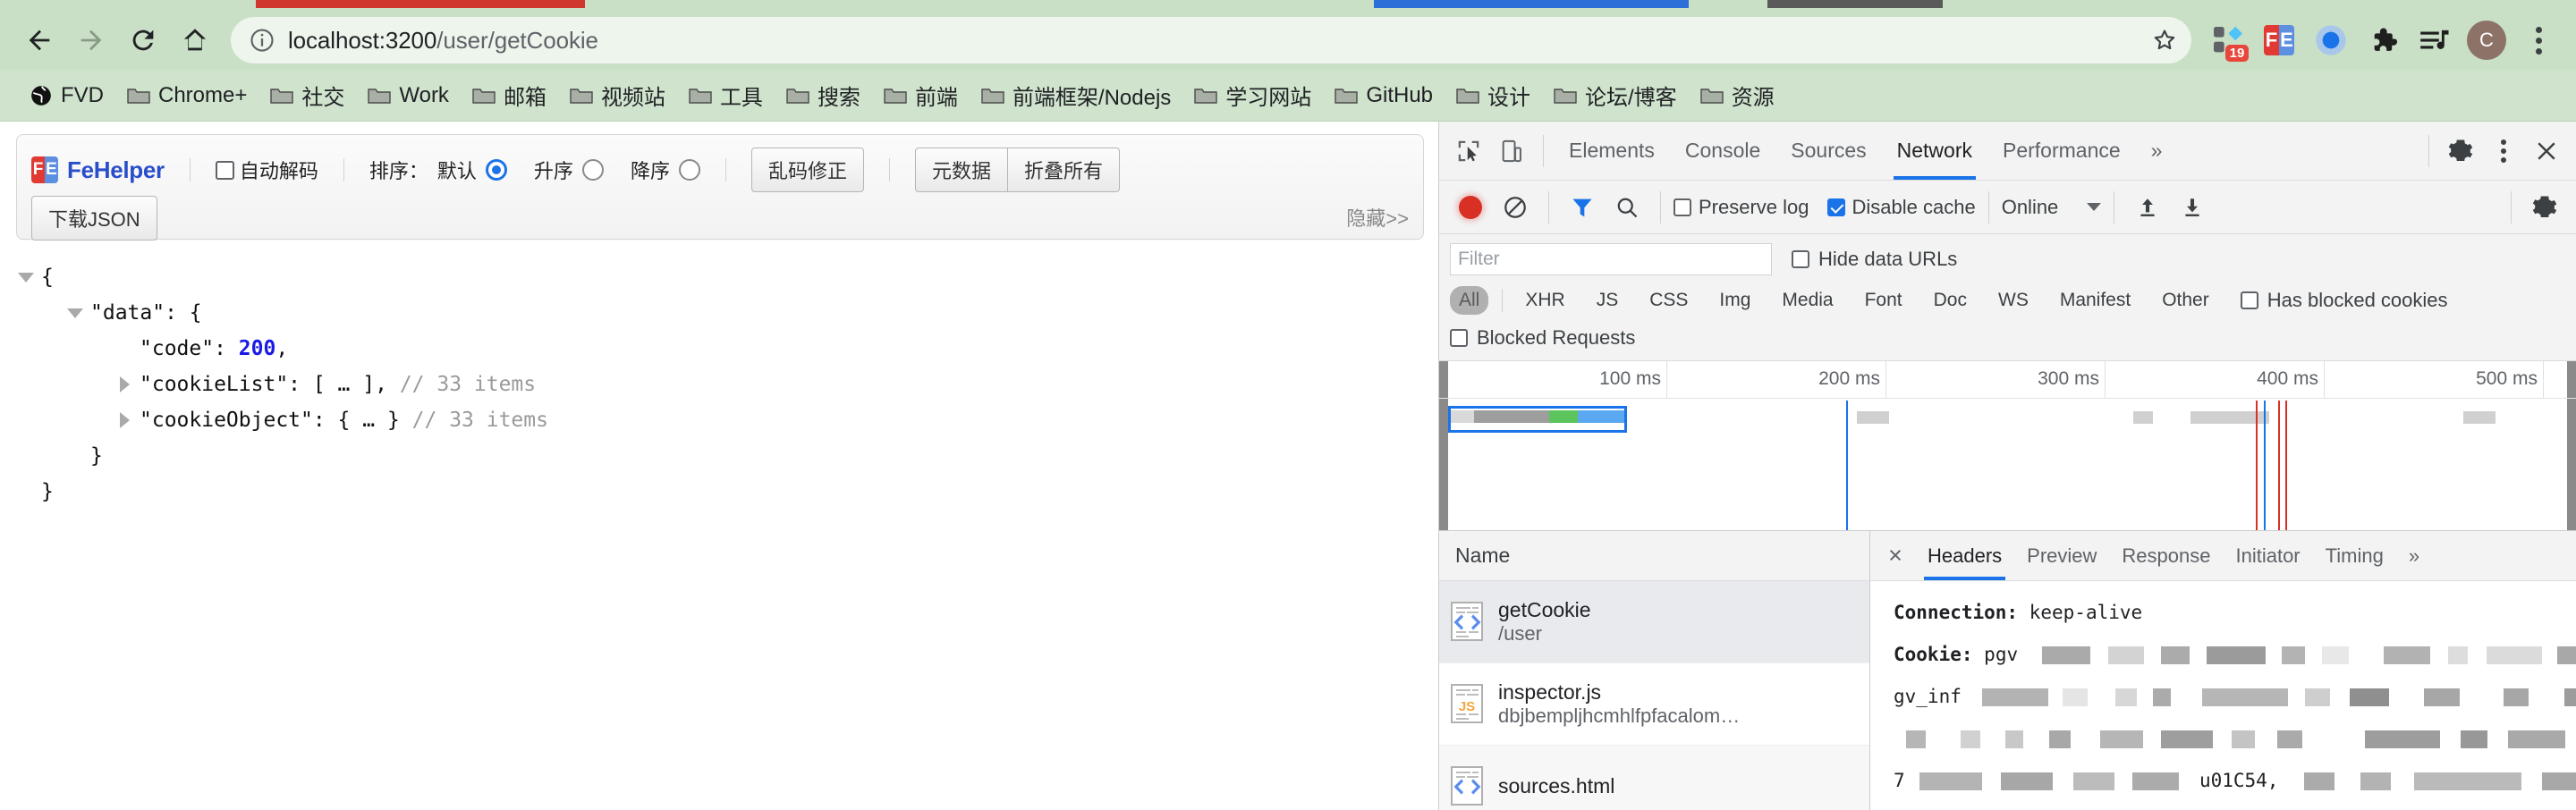 The width and height of the screenshot is (2576, 810). I want to click on profile-avatar: C, so click(2486, 40).